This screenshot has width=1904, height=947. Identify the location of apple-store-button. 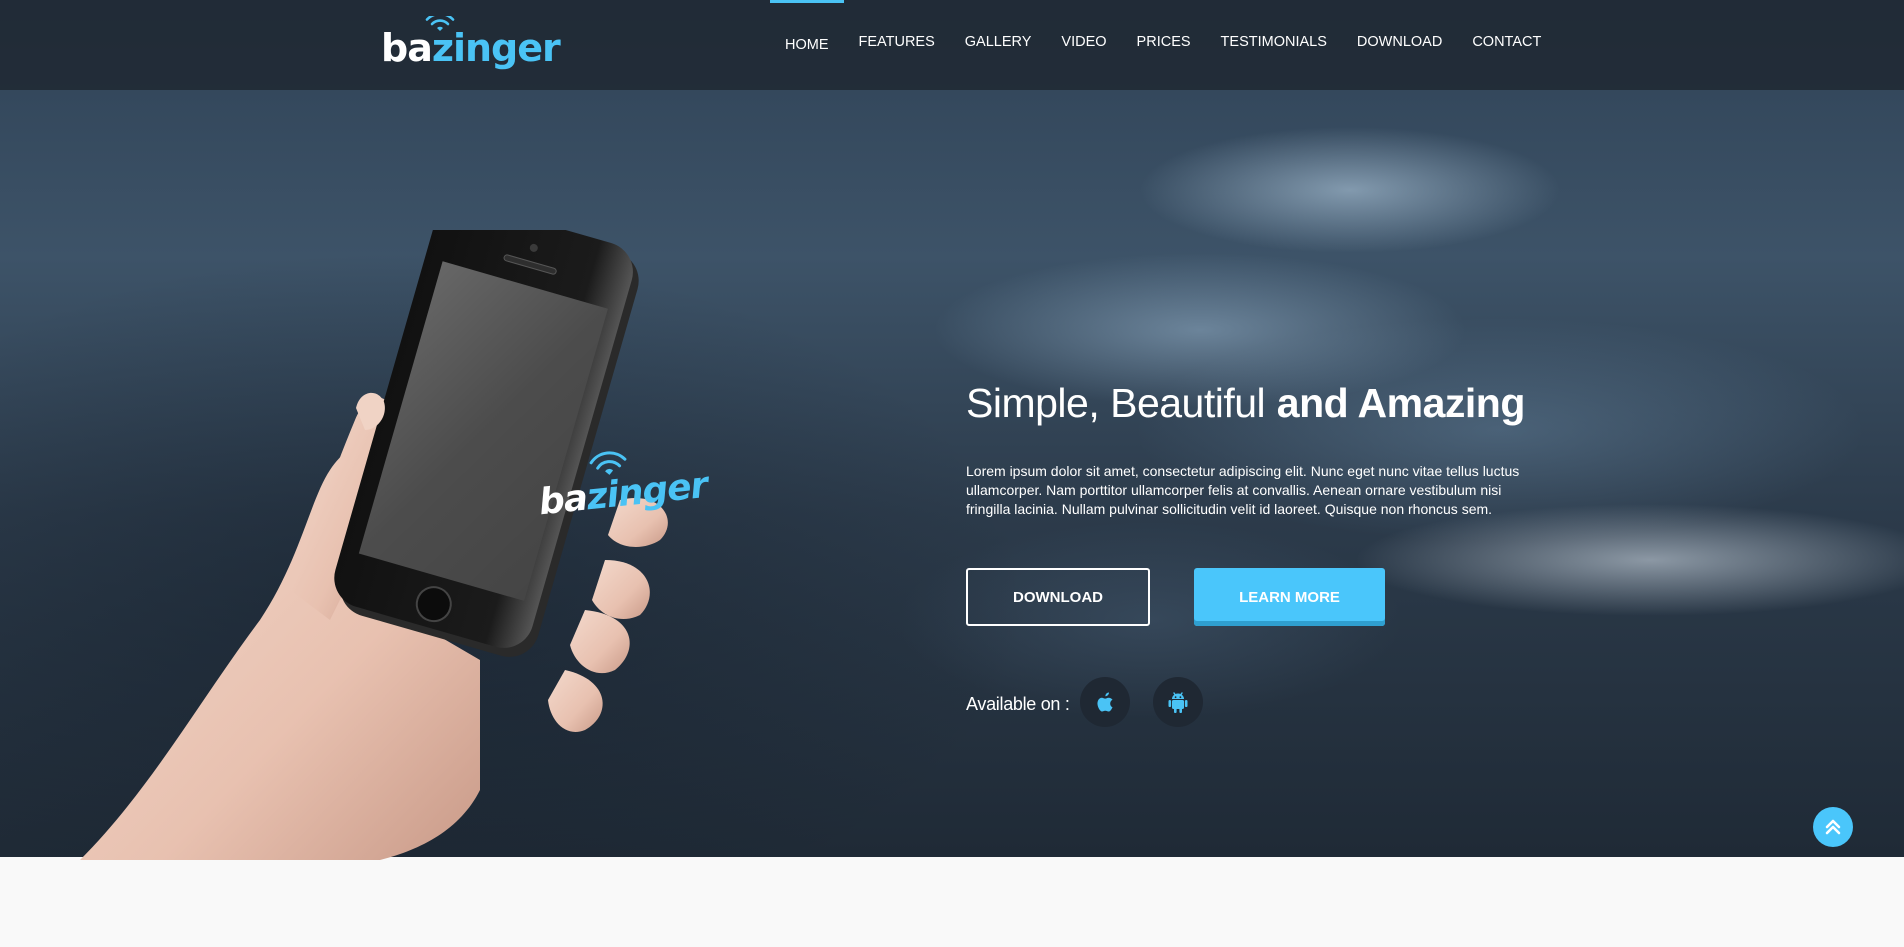
(1105, 702).